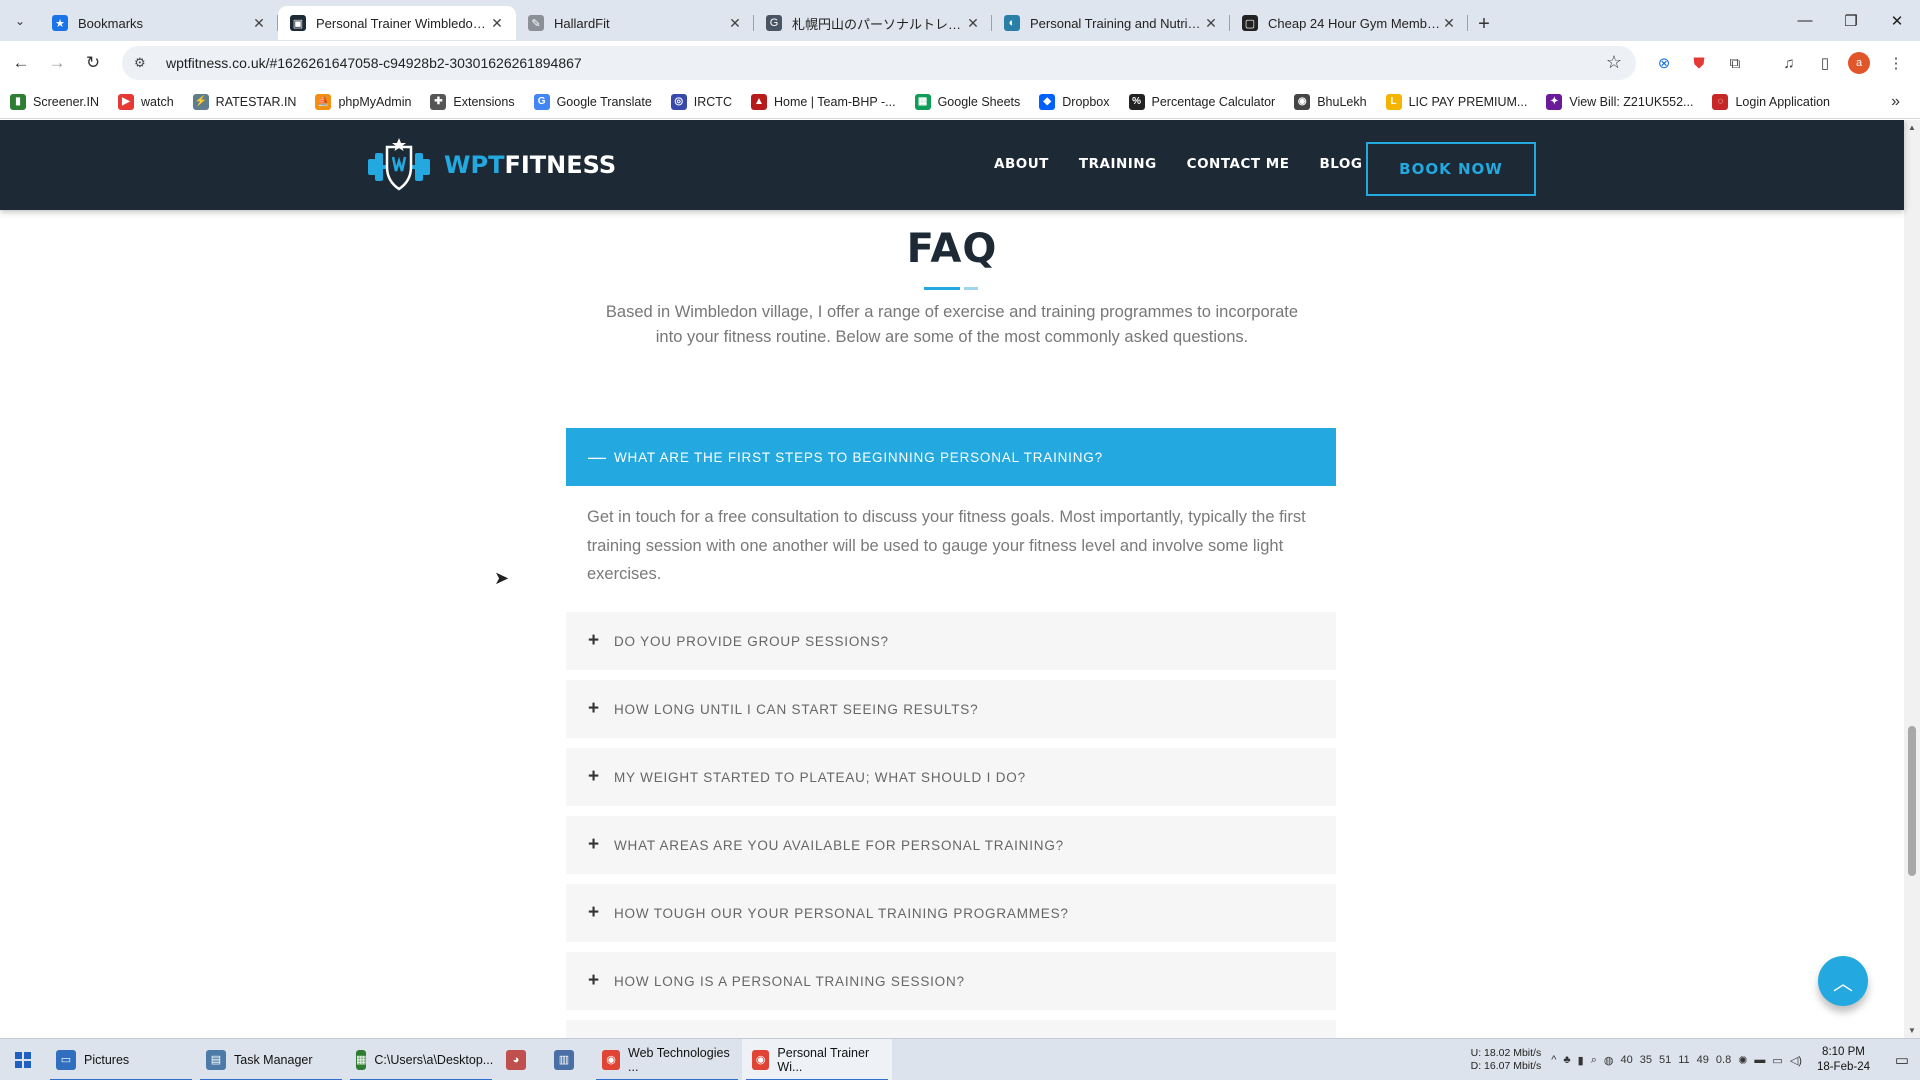  Describe the element at coordinates (1723, 1060) in the screenshot. I see `tray-icon: 0.8` at that location.